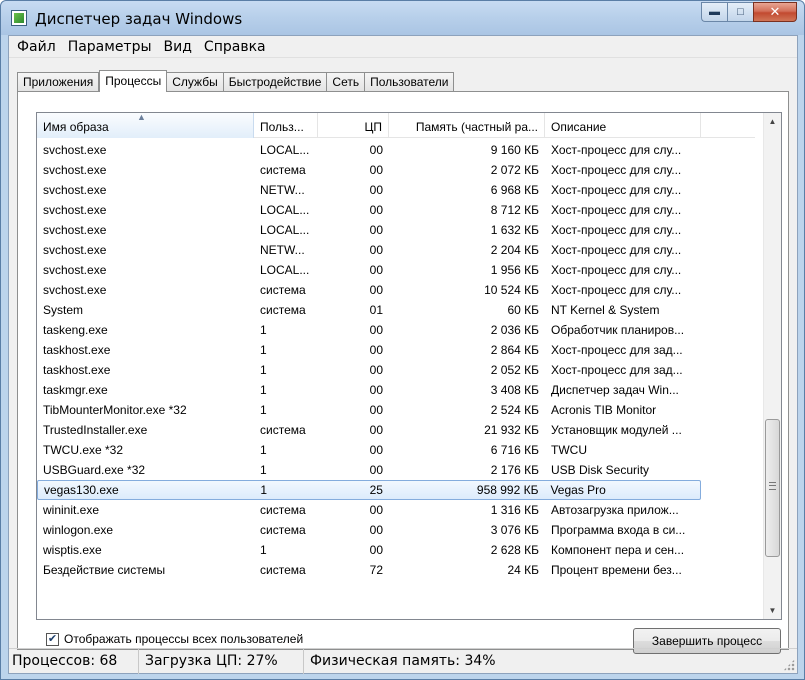  What do you see at coordinates (36, 47) in the screenshot?
I see `menu-file: Файл` at bounding box center [36, 47].